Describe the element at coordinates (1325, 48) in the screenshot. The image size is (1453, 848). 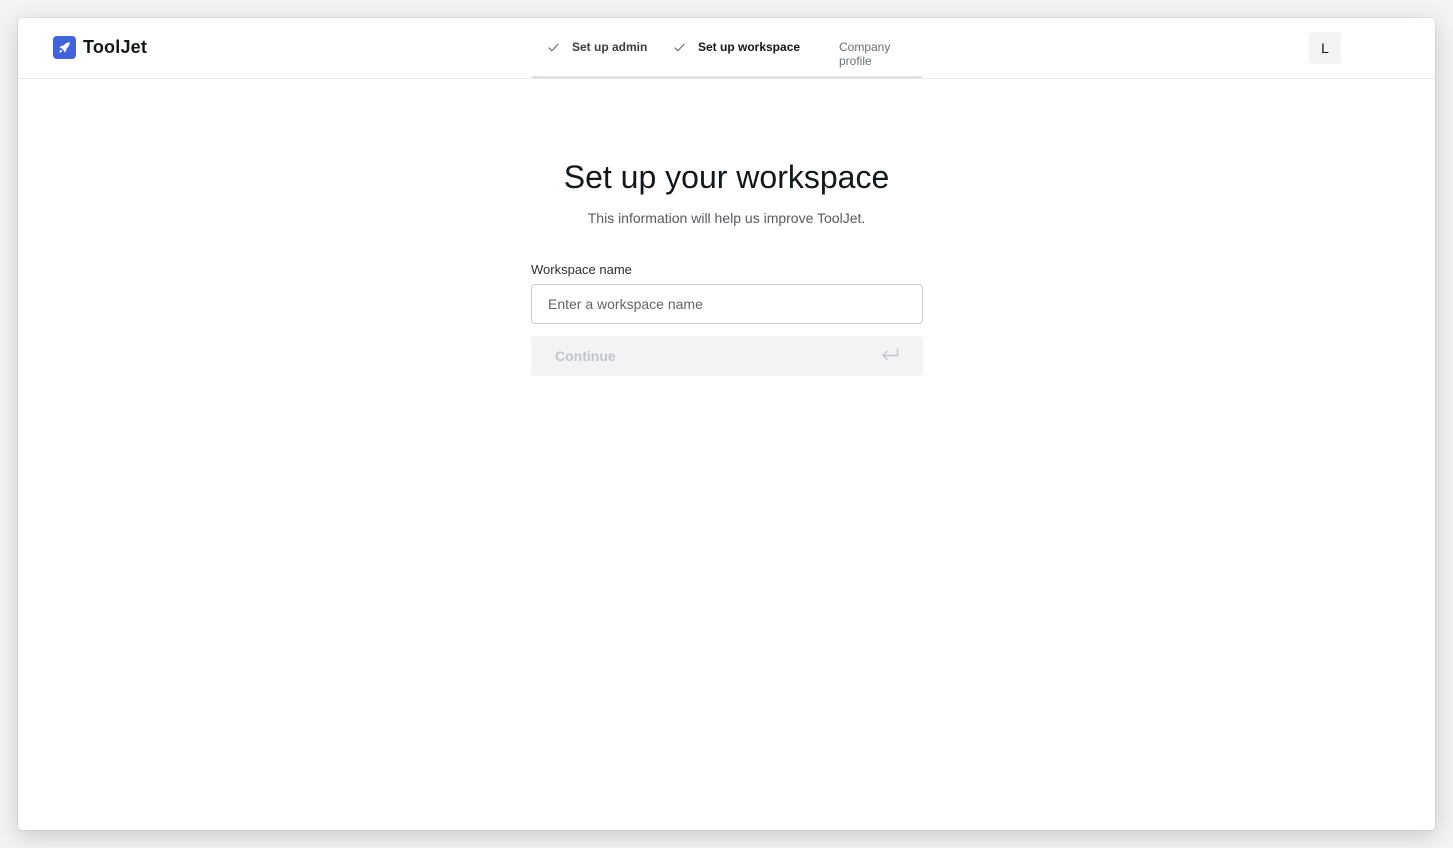
I see `avatar: L` at that location.